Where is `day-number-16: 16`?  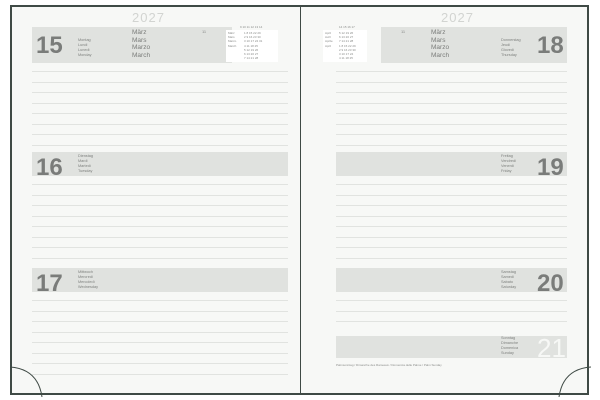 day-number-16: 16 is located at coordinates (49, 167).